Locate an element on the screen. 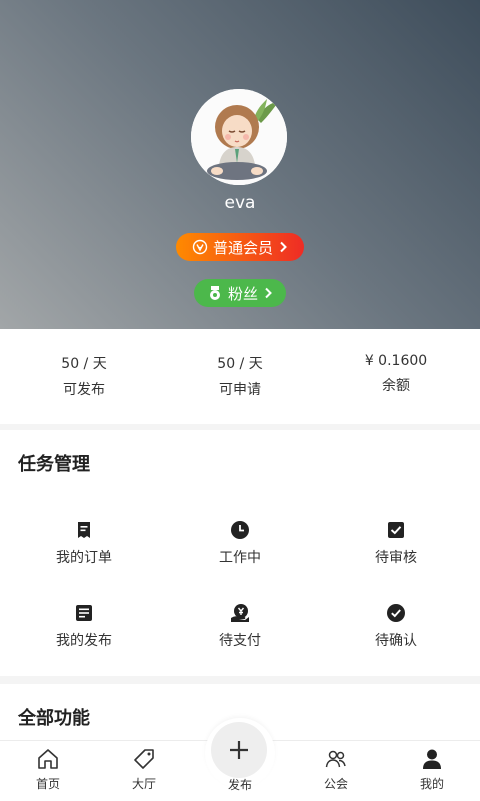 This screenshot has width=480, height=801. receipt-icon is located at coordinates (84, 530).